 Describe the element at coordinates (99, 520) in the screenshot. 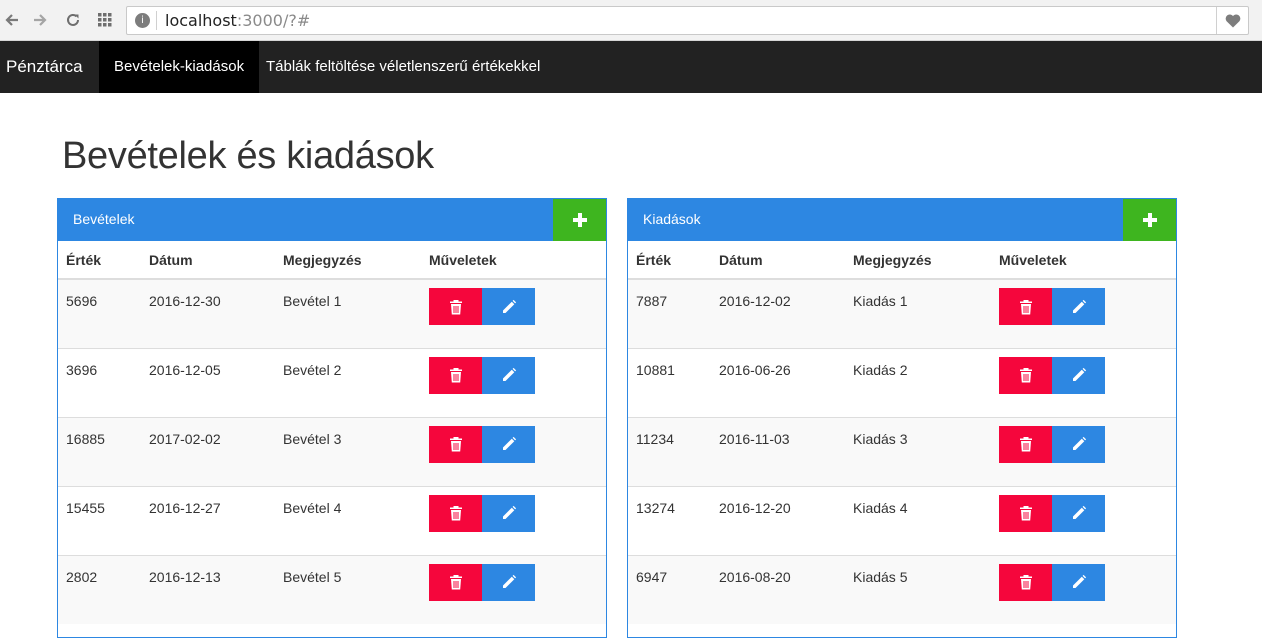

I see `cell-value: 15455` at that location.